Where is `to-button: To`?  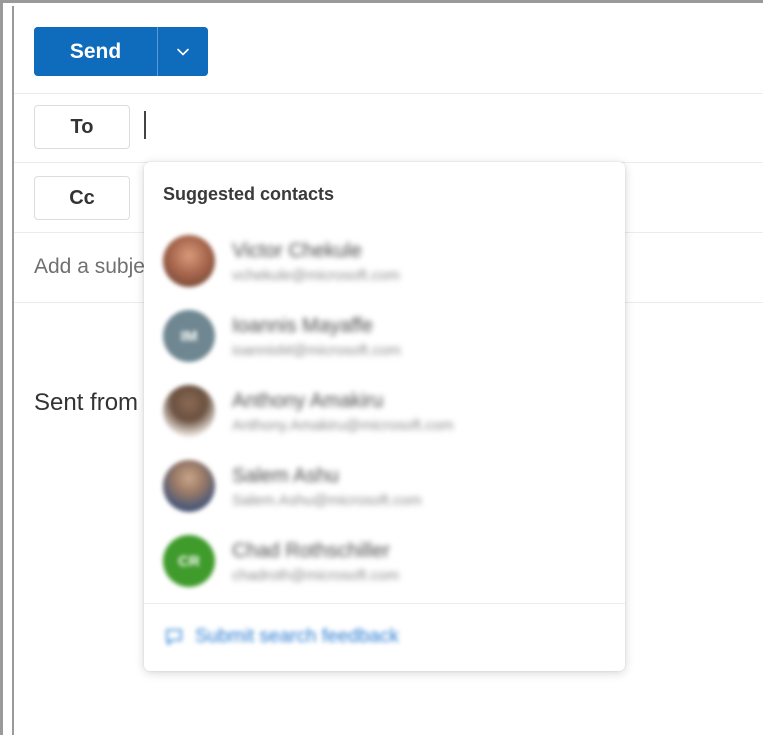
to-button: To is located at coordinates (82, 127).